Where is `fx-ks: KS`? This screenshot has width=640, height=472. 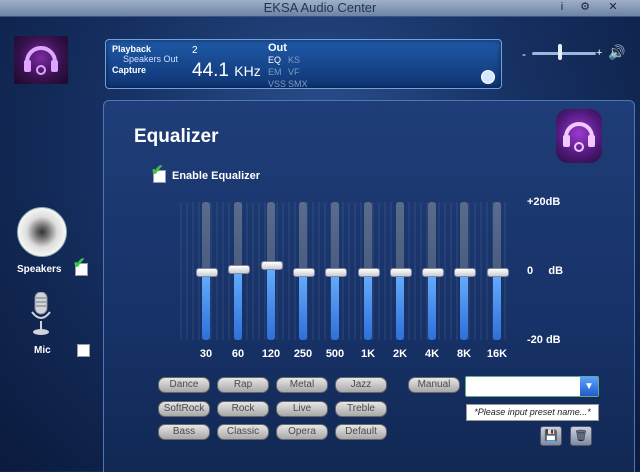
fx-ks: KS is located at coordinates (294, 60).